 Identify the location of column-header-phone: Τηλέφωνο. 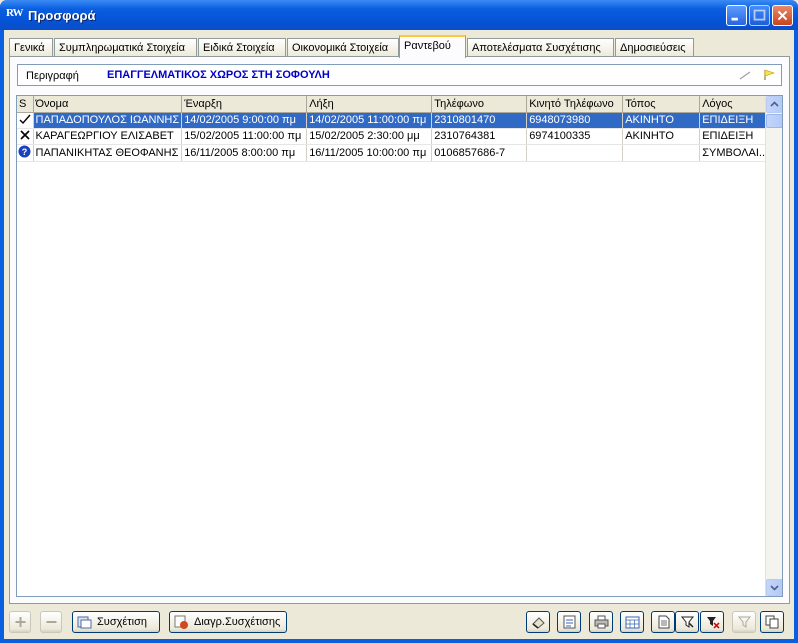
(479, 104).